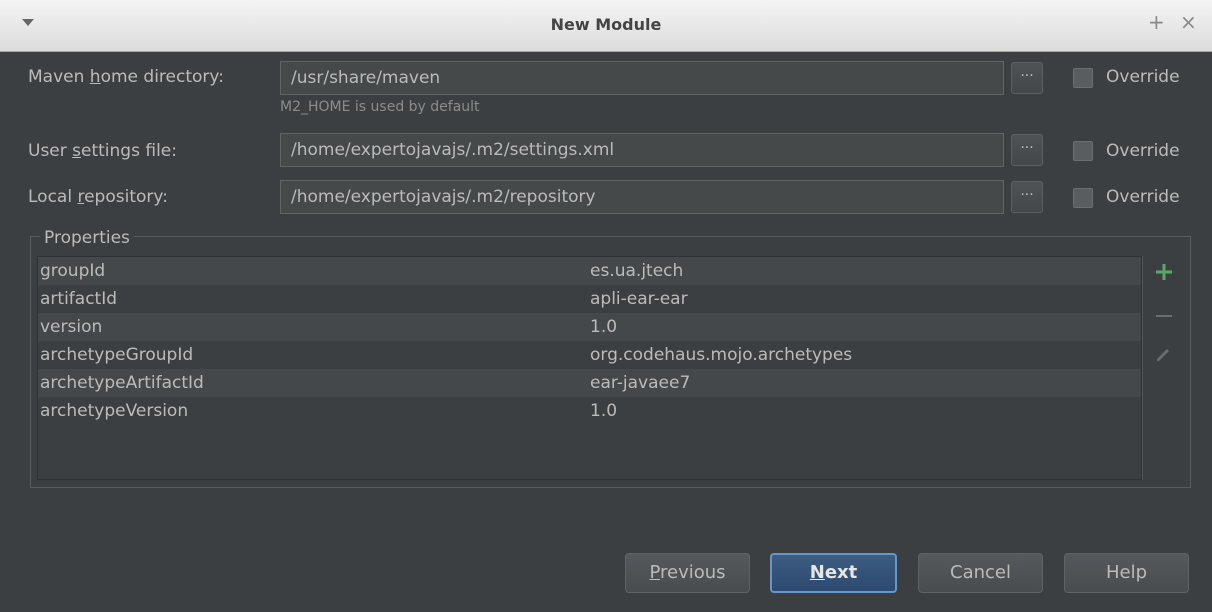 The height and width of the screenshot is (612, 1212). I want to click on property-key: archetypeGroupId, so click(117, 355).